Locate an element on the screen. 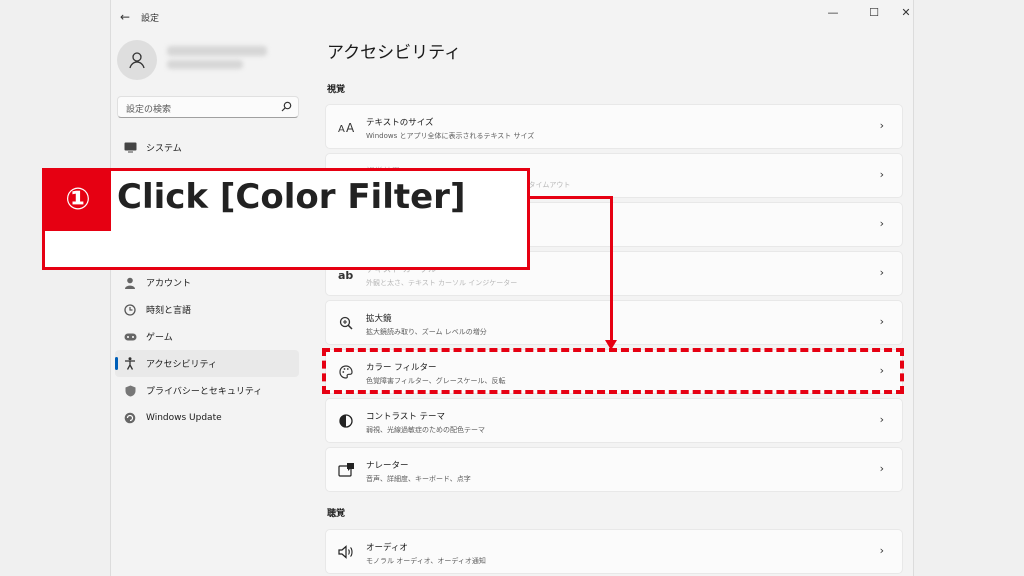 Image resolution: width=1024 pixels, height=576 pixels. card-subtitle: Windows とアプリ全体に表示されるテキスト サイズ is located at coordinates (450, 136).